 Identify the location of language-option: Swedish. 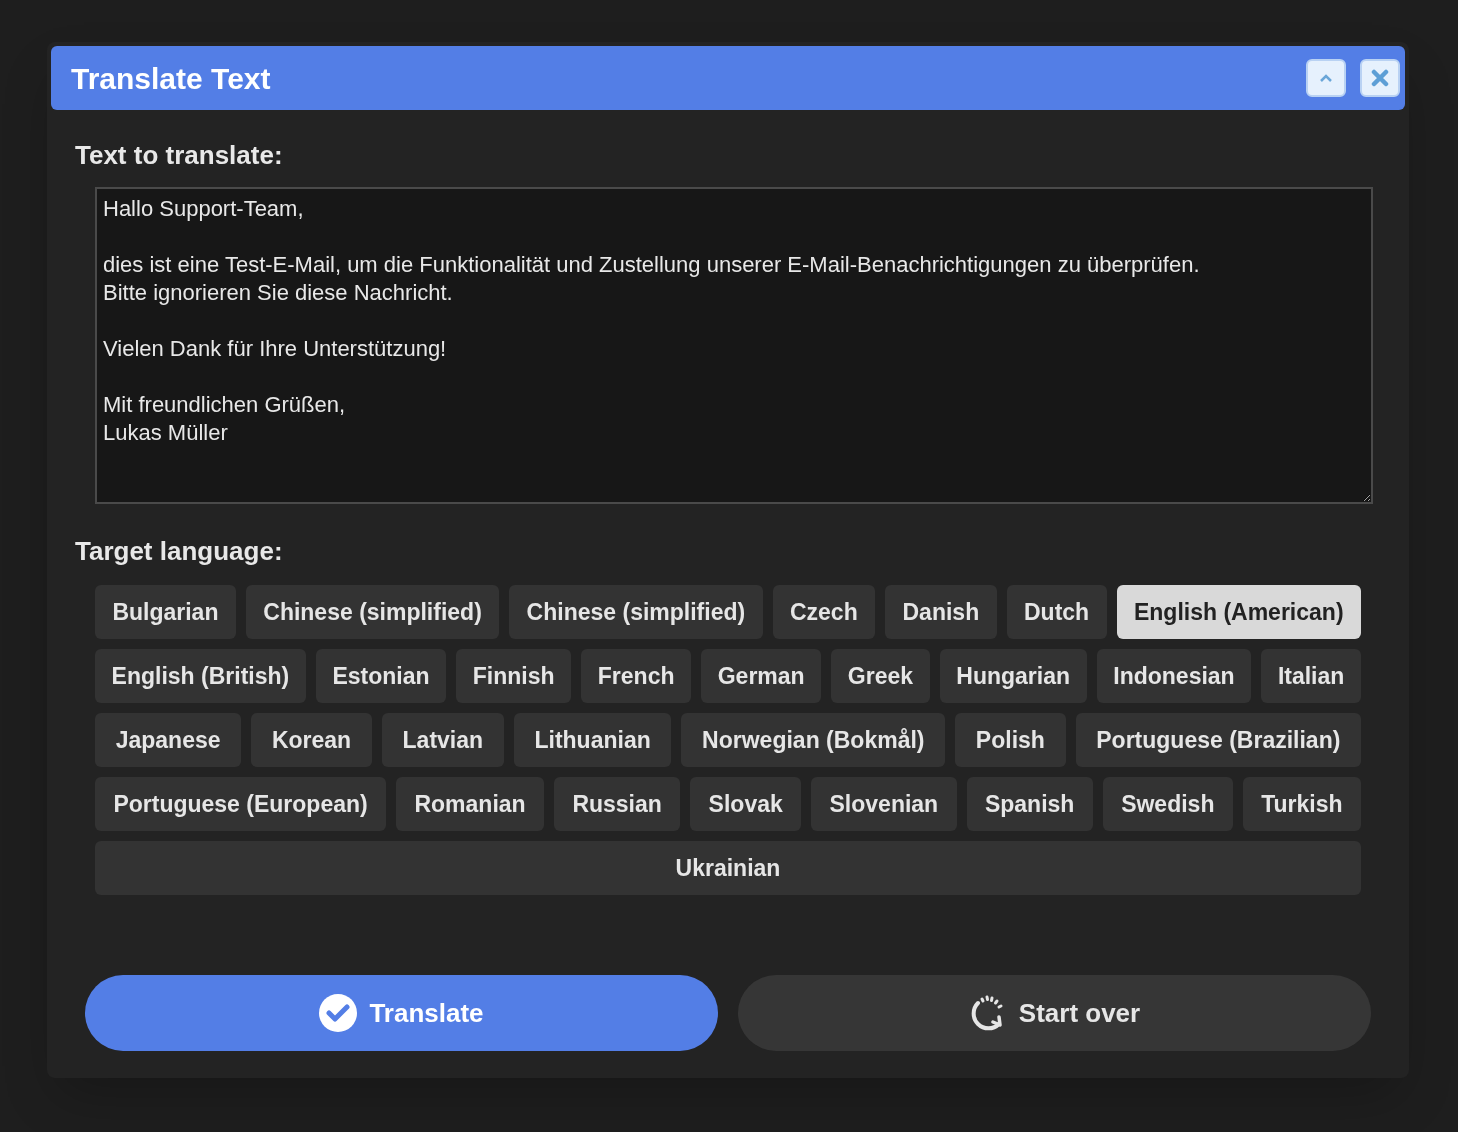
(1167, 804).